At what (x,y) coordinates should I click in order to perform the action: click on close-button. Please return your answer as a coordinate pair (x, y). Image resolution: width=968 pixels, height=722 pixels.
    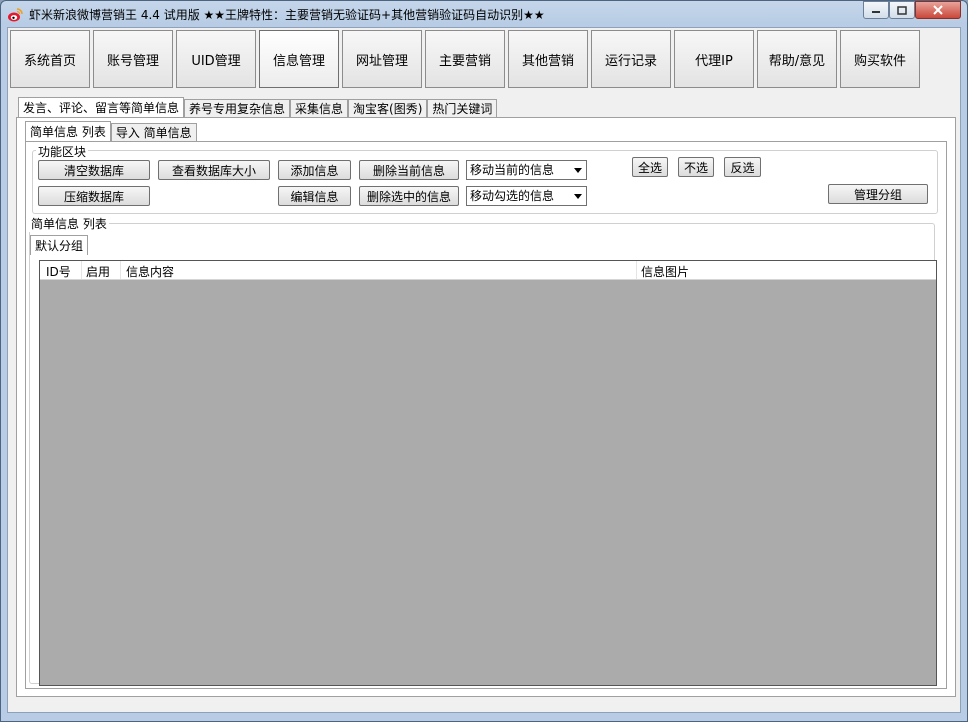
    Looking at the image, I should click on (938, 10).